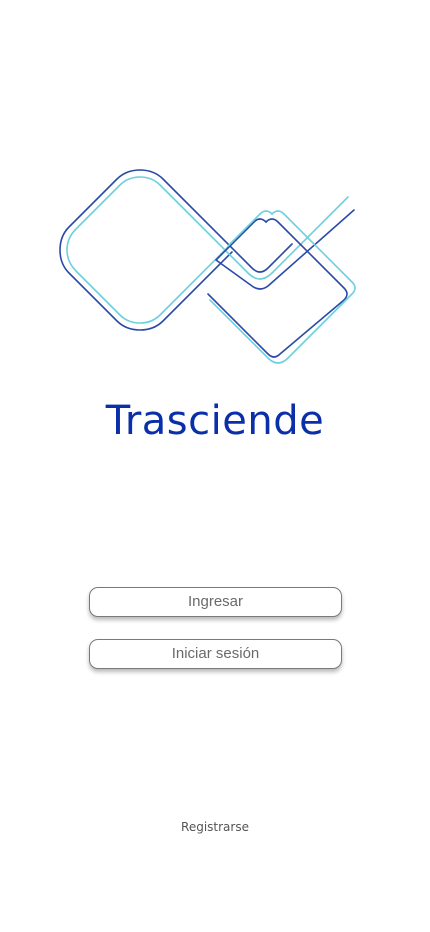  What do you see at coordinates (215, 602) in the screenshot?
I see `ingresar-button: Ingresar` at bounding box center [215, 602].